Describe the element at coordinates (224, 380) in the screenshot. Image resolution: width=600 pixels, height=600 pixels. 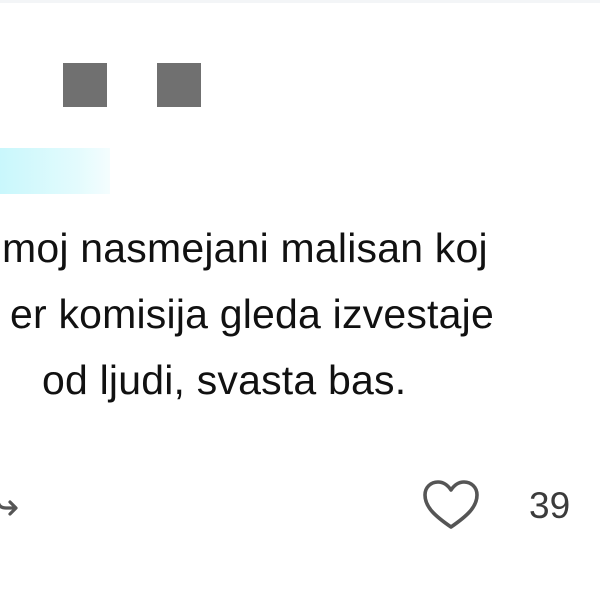
I see `tweet-text-line-3: od ljudi, svasta bas.` at that location.